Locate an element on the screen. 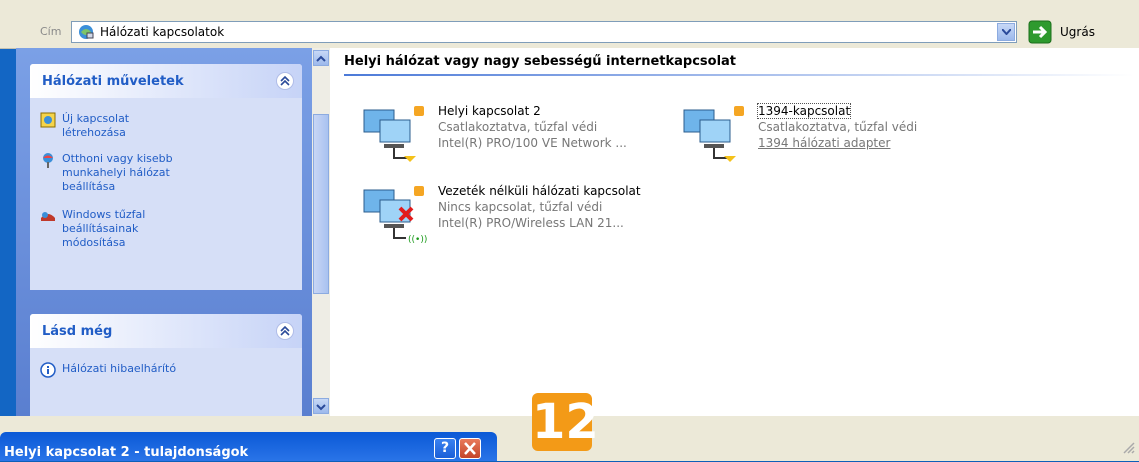  go-label: Ugrás is located at coordinates (1077, 32).